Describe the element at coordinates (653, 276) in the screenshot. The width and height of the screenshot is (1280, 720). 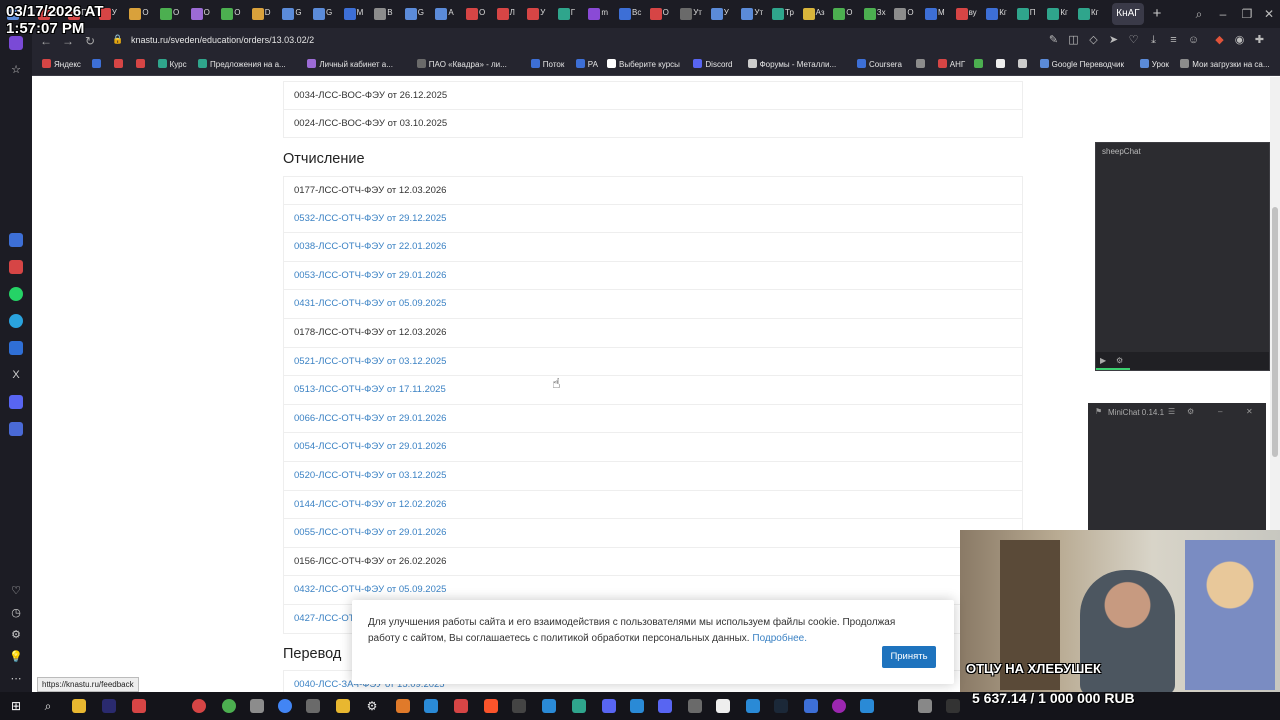
I see `order-row: 0053-ЛСС-ОТЧ-ФЭУ от 29.01.2026` at that location.